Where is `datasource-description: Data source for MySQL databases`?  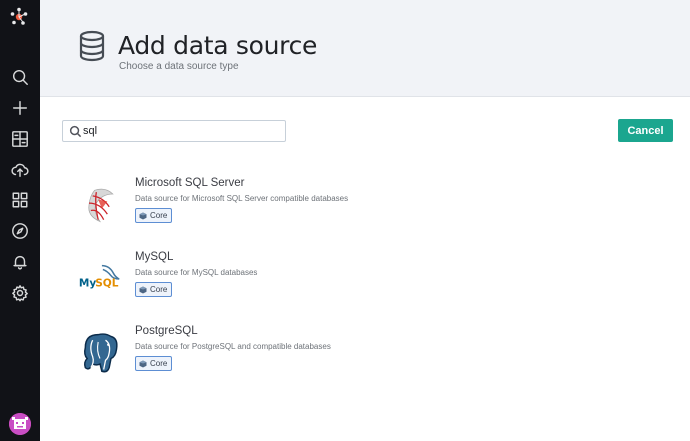 datasource-description: Data source for MySQL databases is located at coordinates (196, 272).